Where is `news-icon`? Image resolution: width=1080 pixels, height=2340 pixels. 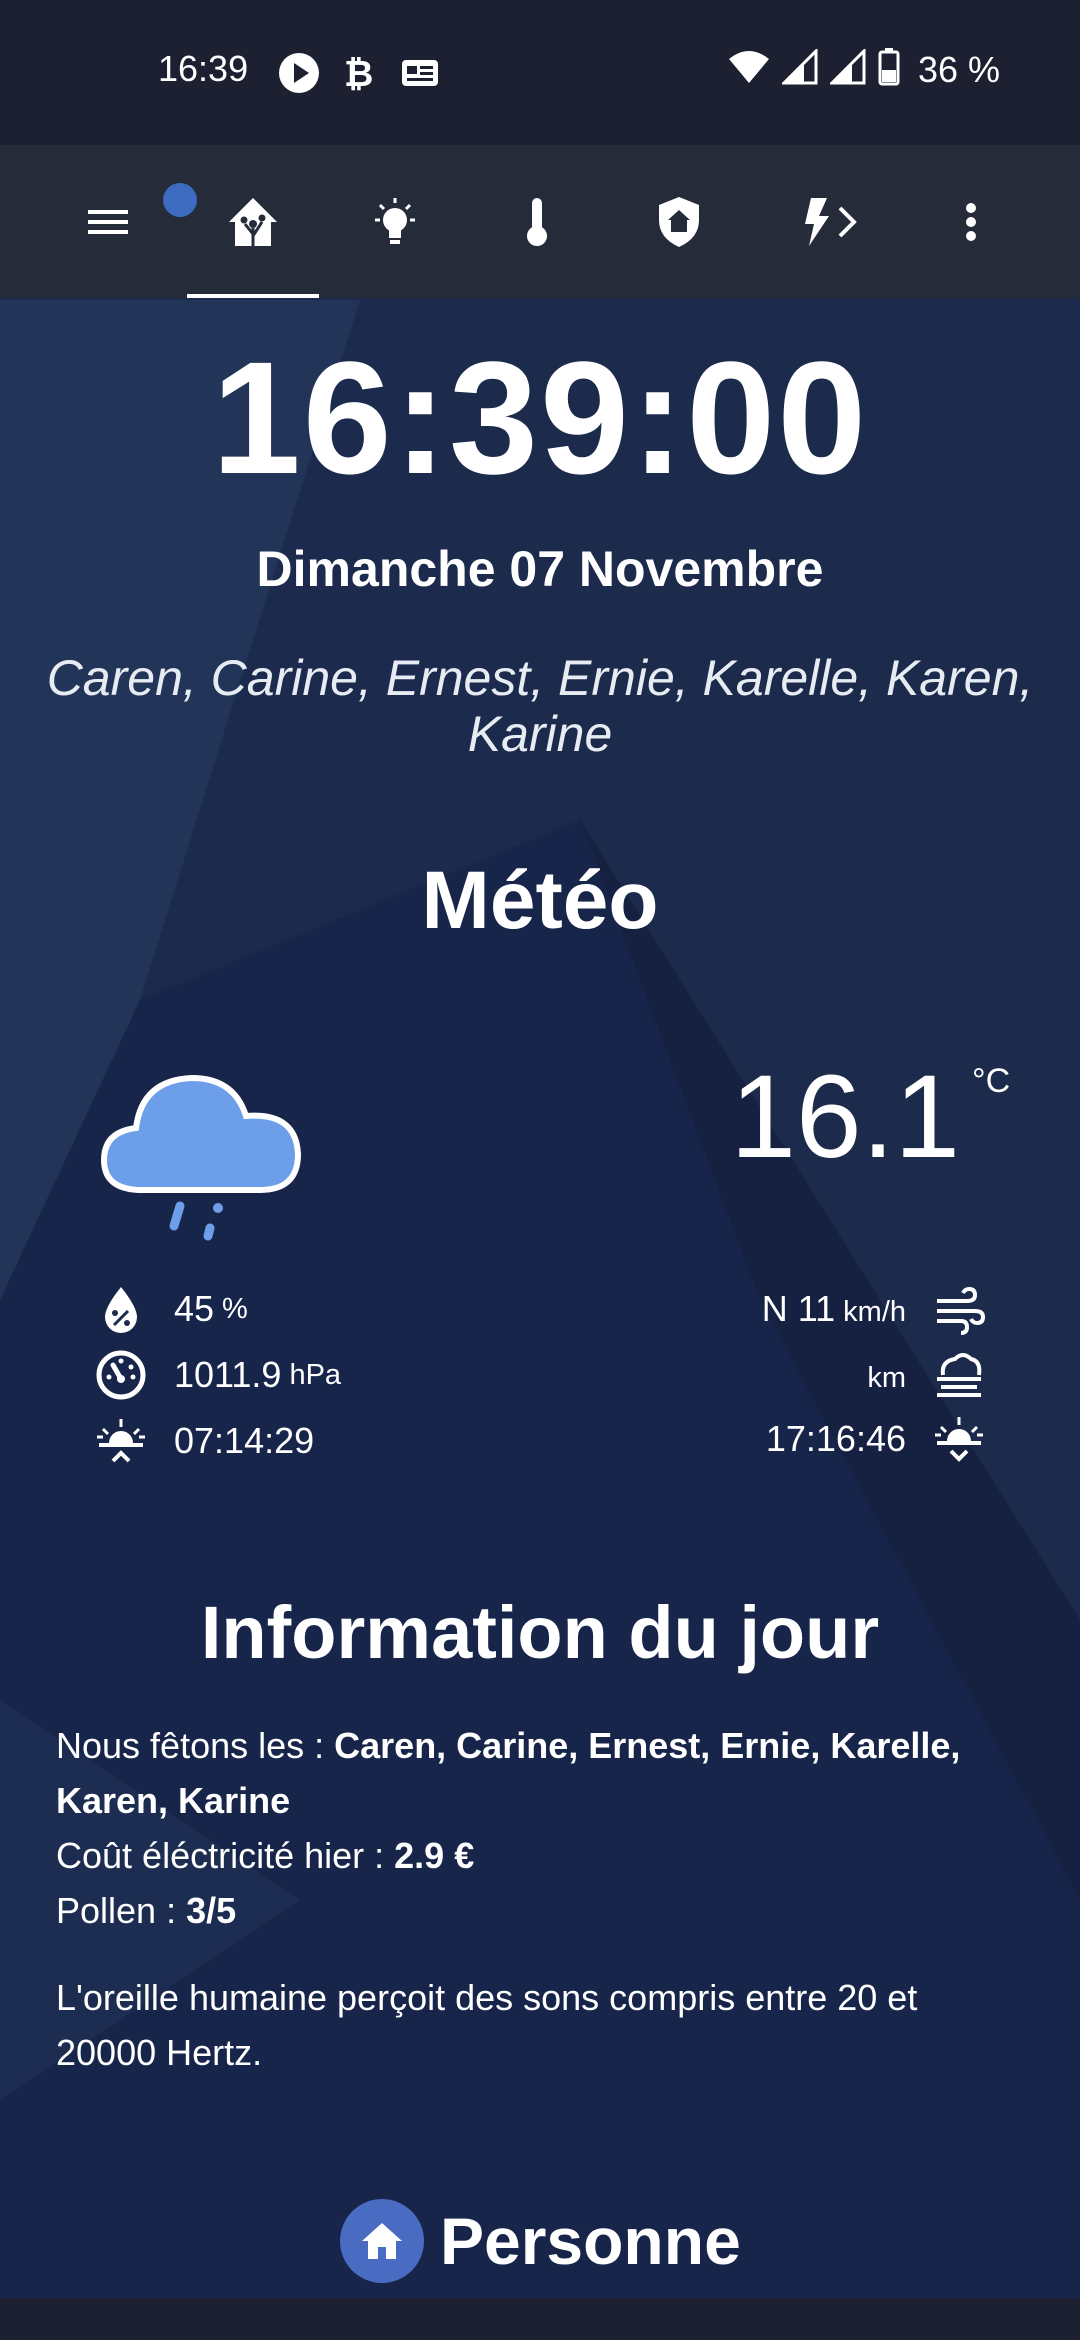
news-icon is located at coordinates (420, 75).